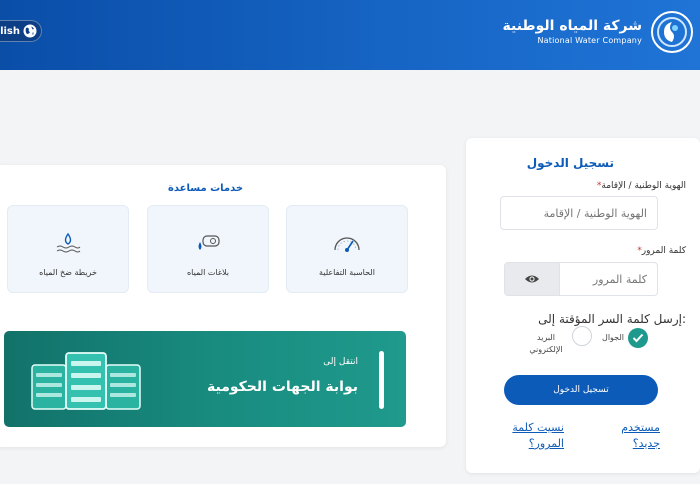  I want to click on toggle-password-visibility, so click(532, 279).